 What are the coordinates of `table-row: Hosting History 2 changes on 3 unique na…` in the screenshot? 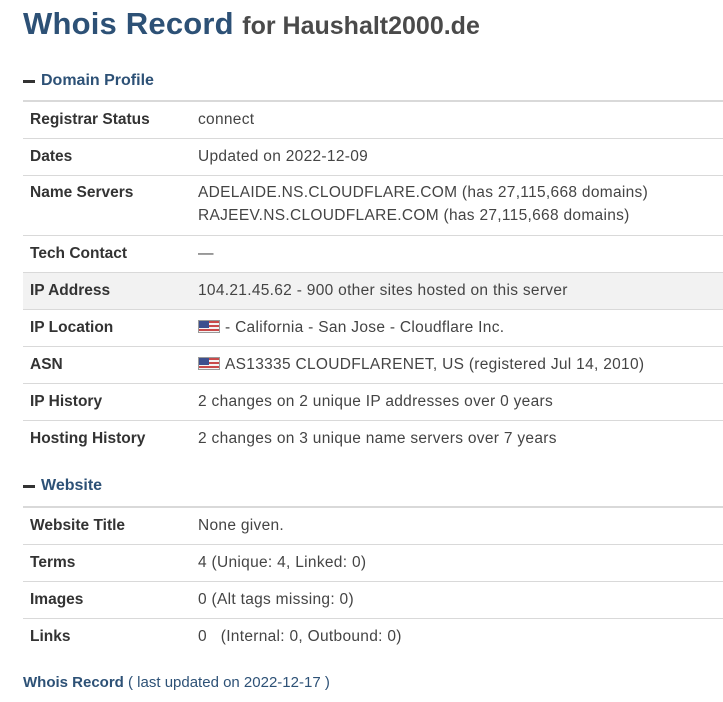 It's located at (373, 438).